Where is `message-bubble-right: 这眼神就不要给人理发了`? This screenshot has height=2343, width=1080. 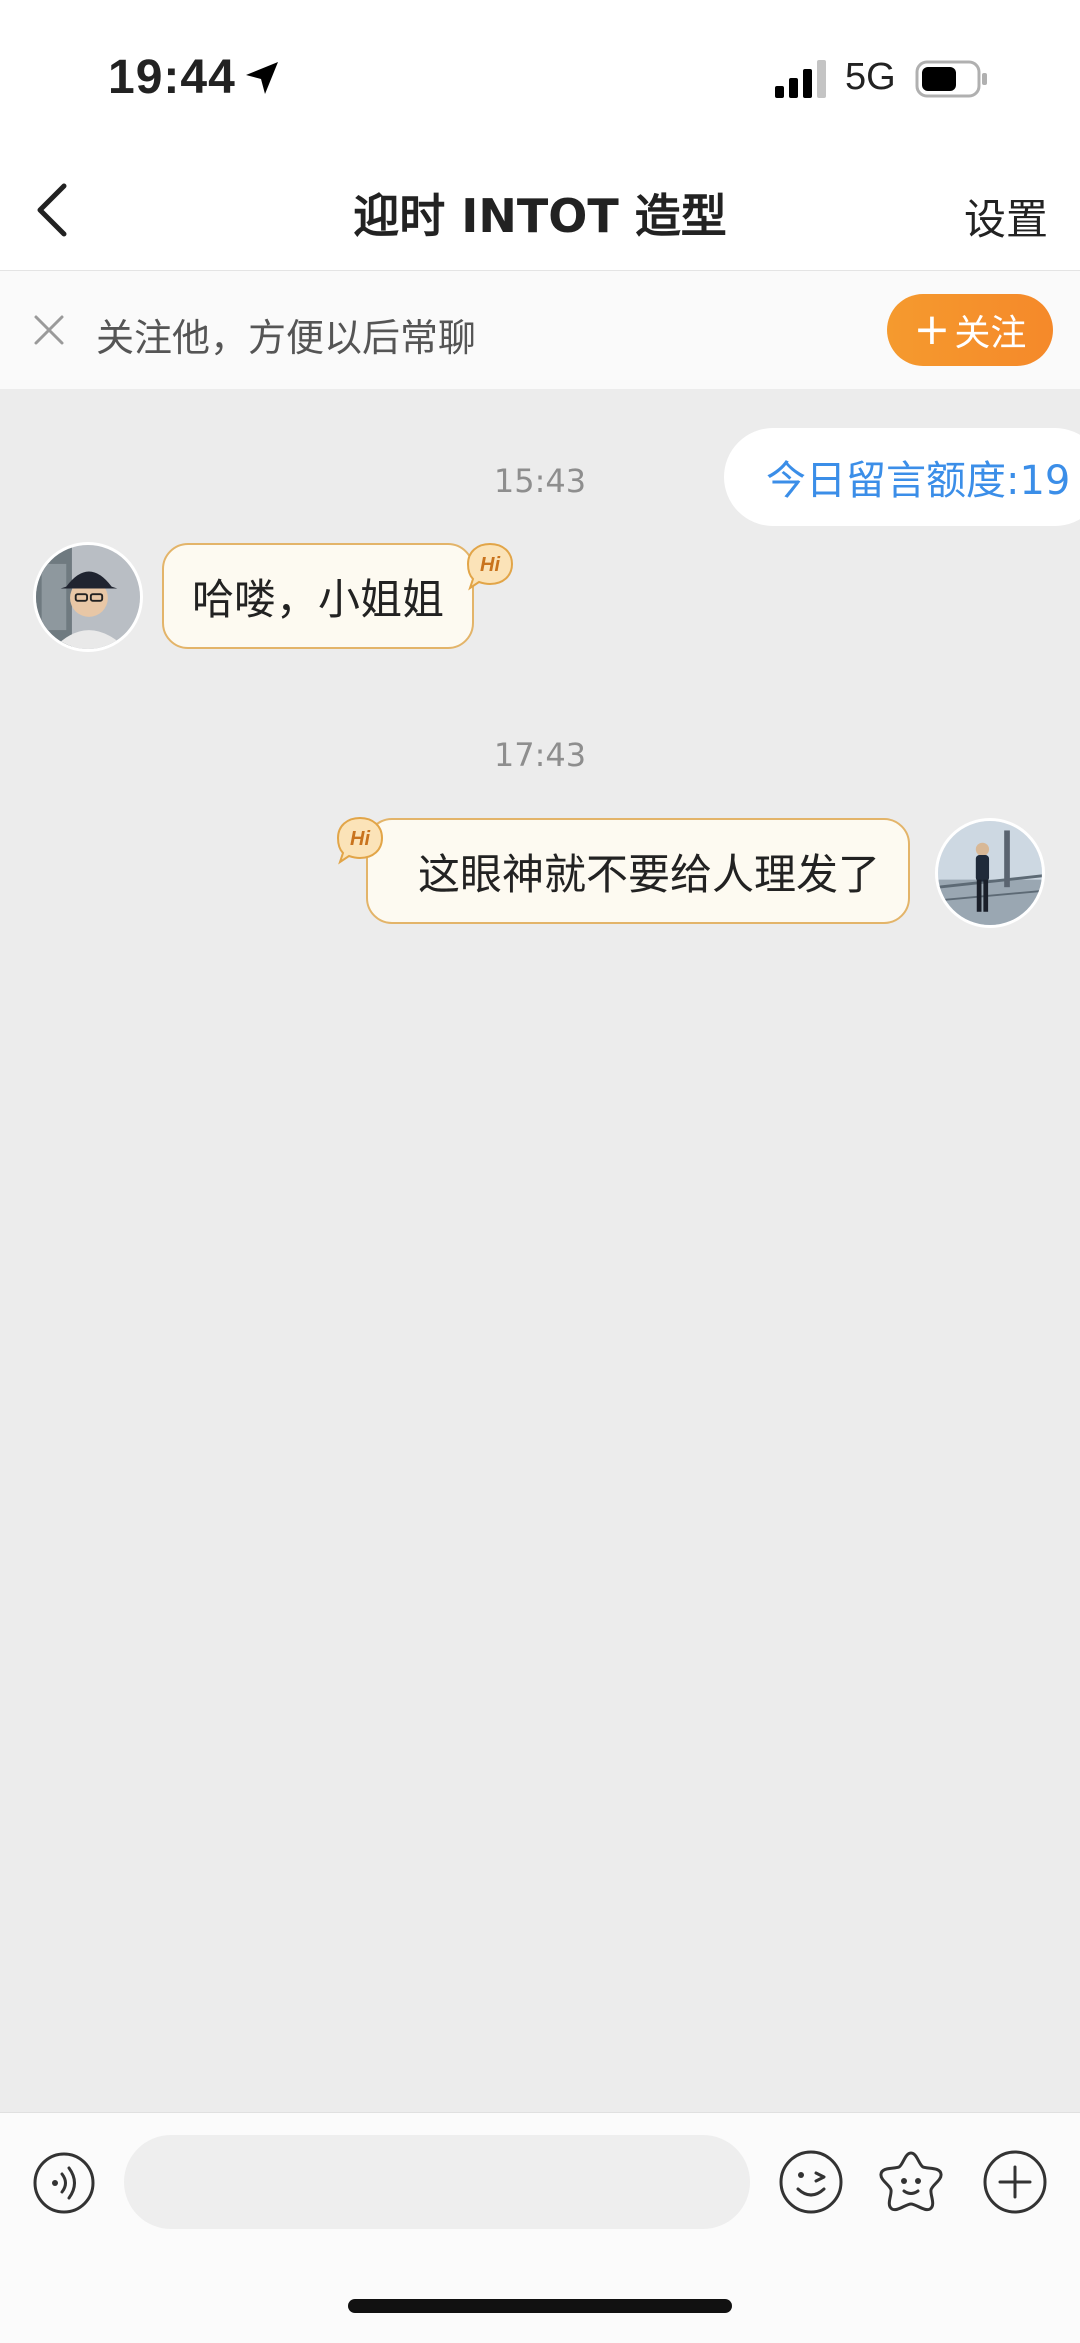
message-bubble-right: 这眼神就不要给人理发了 is located at coordinates (638, 871).